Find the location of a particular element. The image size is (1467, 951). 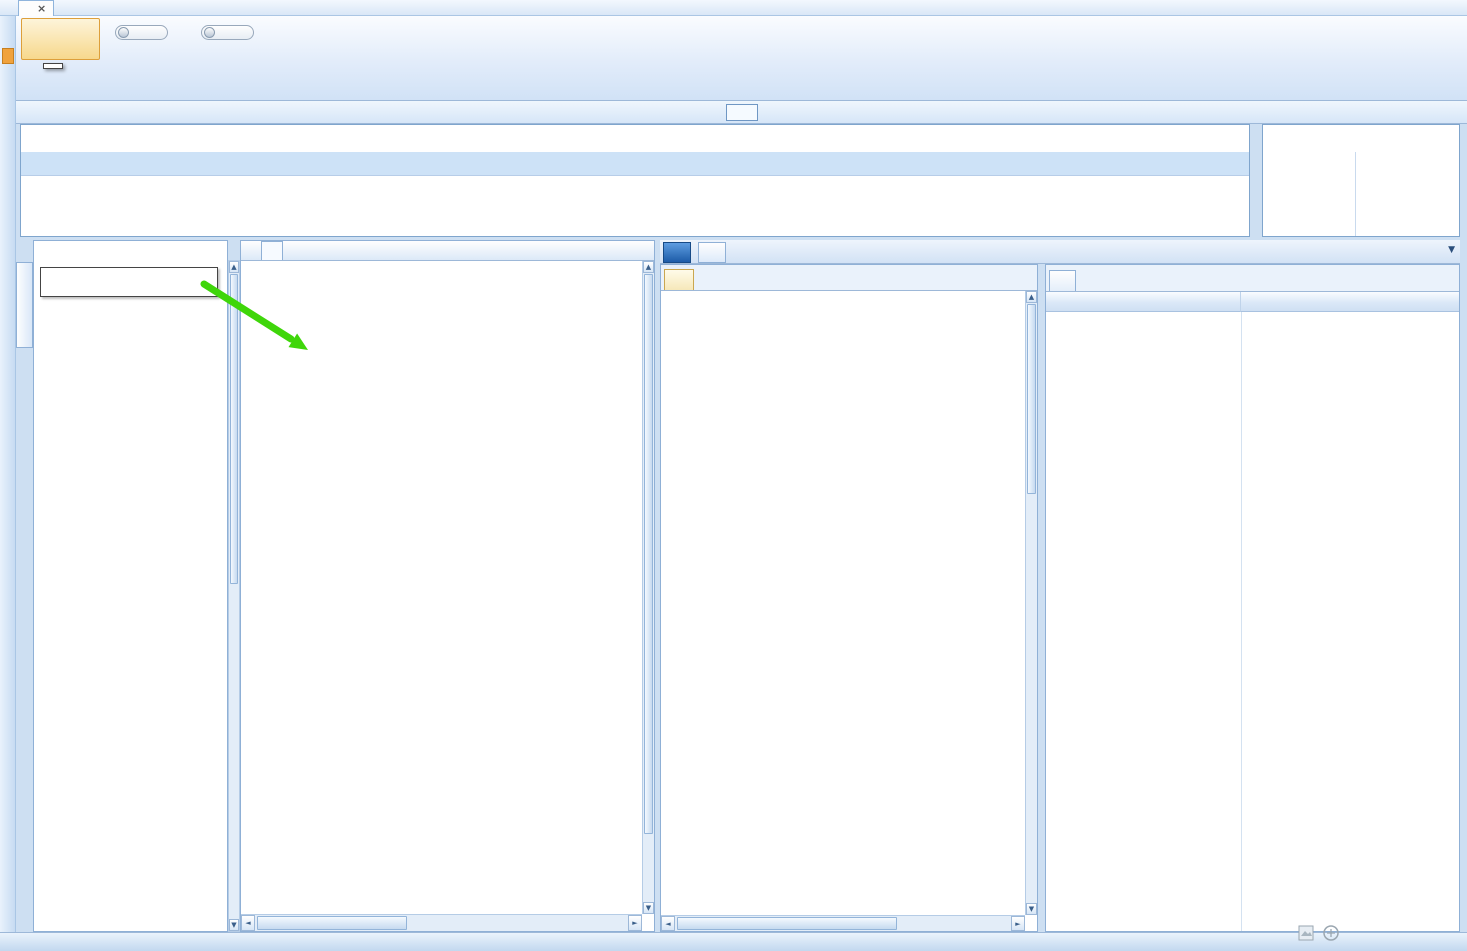

merge-model-grid is located at coordinates (1361, 180).